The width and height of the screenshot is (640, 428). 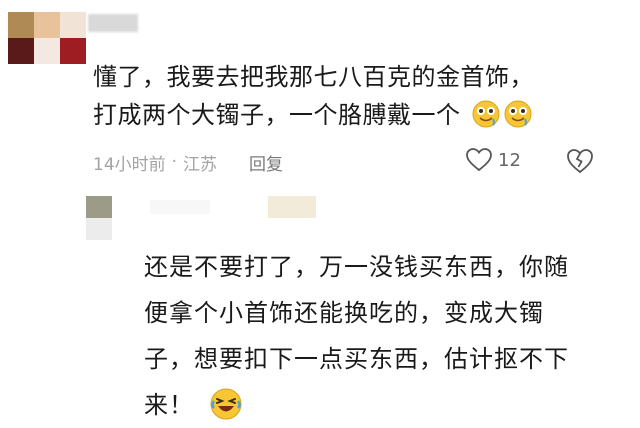 I want to click on reply-avatar, so click(x=99, y=218).